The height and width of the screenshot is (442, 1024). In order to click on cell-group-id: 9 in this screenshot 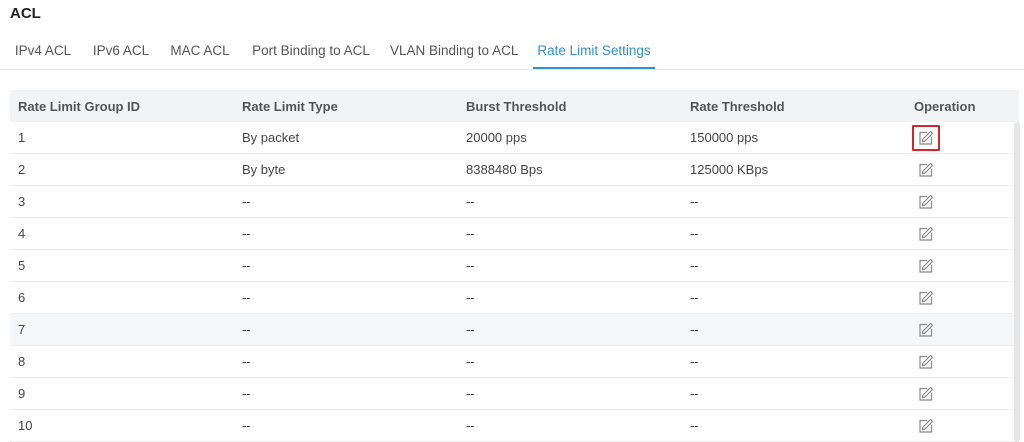, I will do `click(122, 393)`.